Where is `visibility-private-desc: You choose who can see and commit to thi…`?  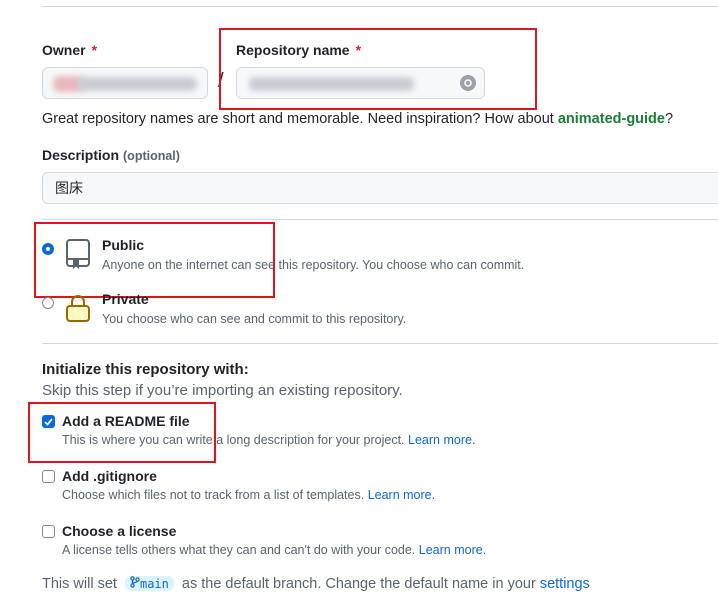 visibility-private-desc: You choose who can see and commit to thi… is located at coordinates (254, 319).